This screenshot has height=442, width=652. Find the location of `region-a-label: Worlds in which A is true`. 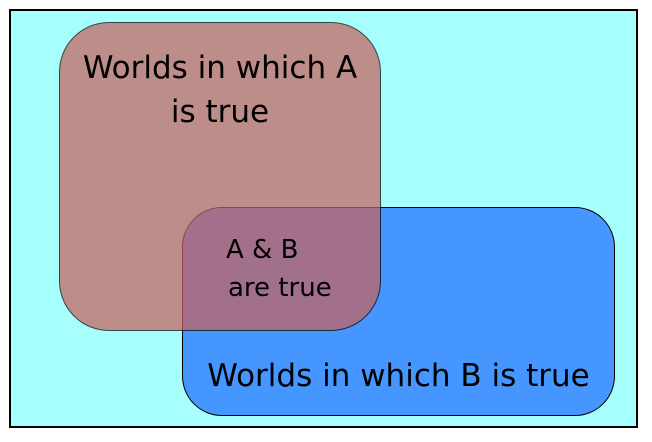

region-a-label: Worlds in which A is true is located at coordinates (220, 90).